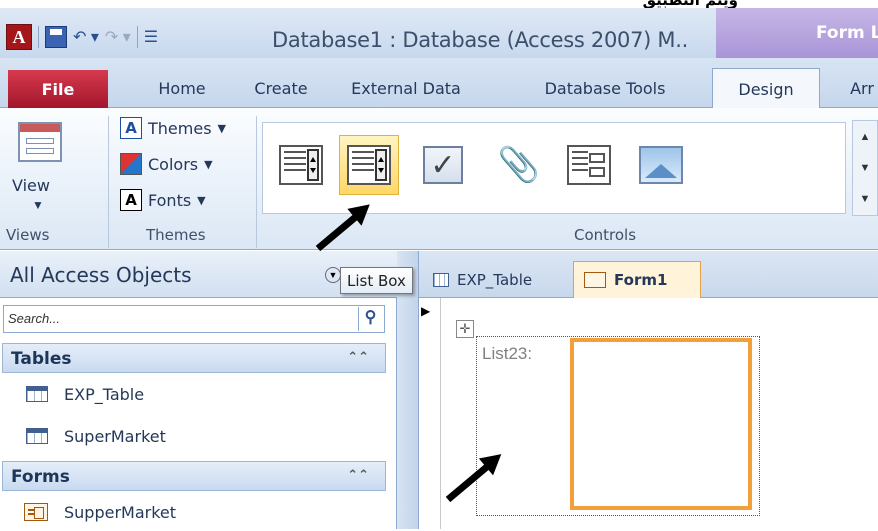  What do you see at coordinates (605, 235) in the screenshot?
I see `controls-group-label: Controls` at bounding box center [605, 235].